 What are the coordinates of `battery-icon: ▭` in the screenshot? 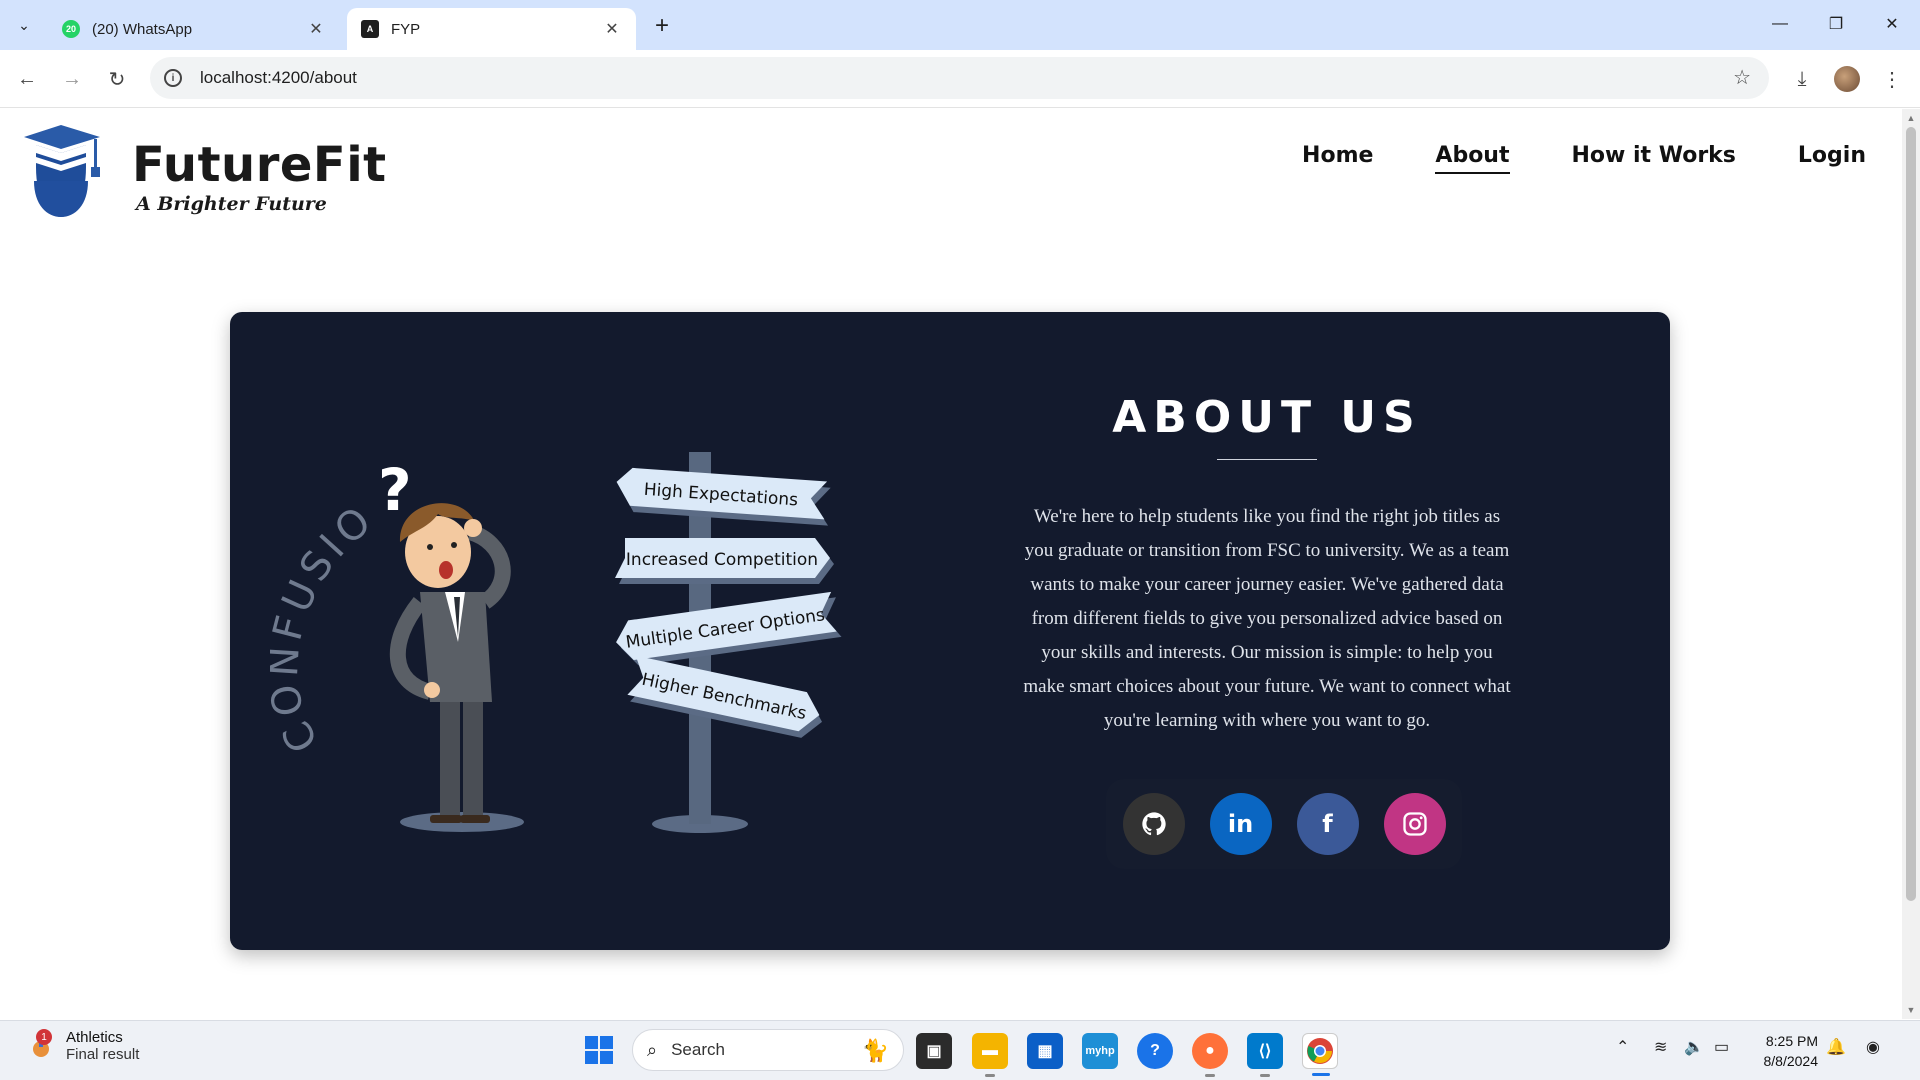 It's located at (1721, 1047).